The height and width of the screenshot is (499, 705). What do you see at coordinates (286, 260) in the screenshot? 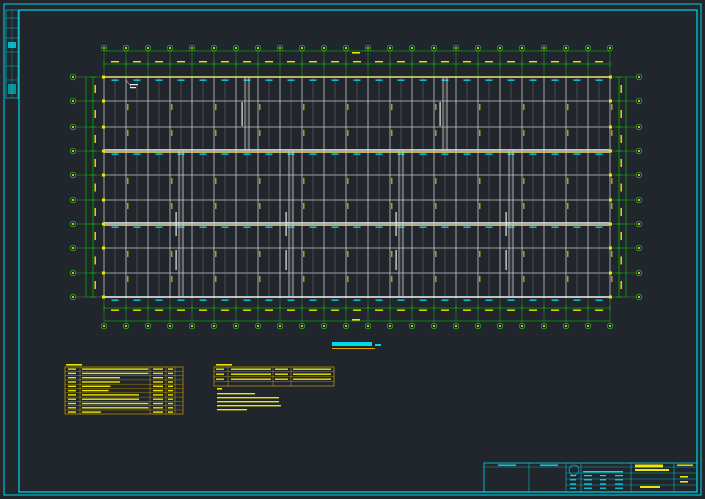
I see `bracing-label` at bounding box center [286, 260].